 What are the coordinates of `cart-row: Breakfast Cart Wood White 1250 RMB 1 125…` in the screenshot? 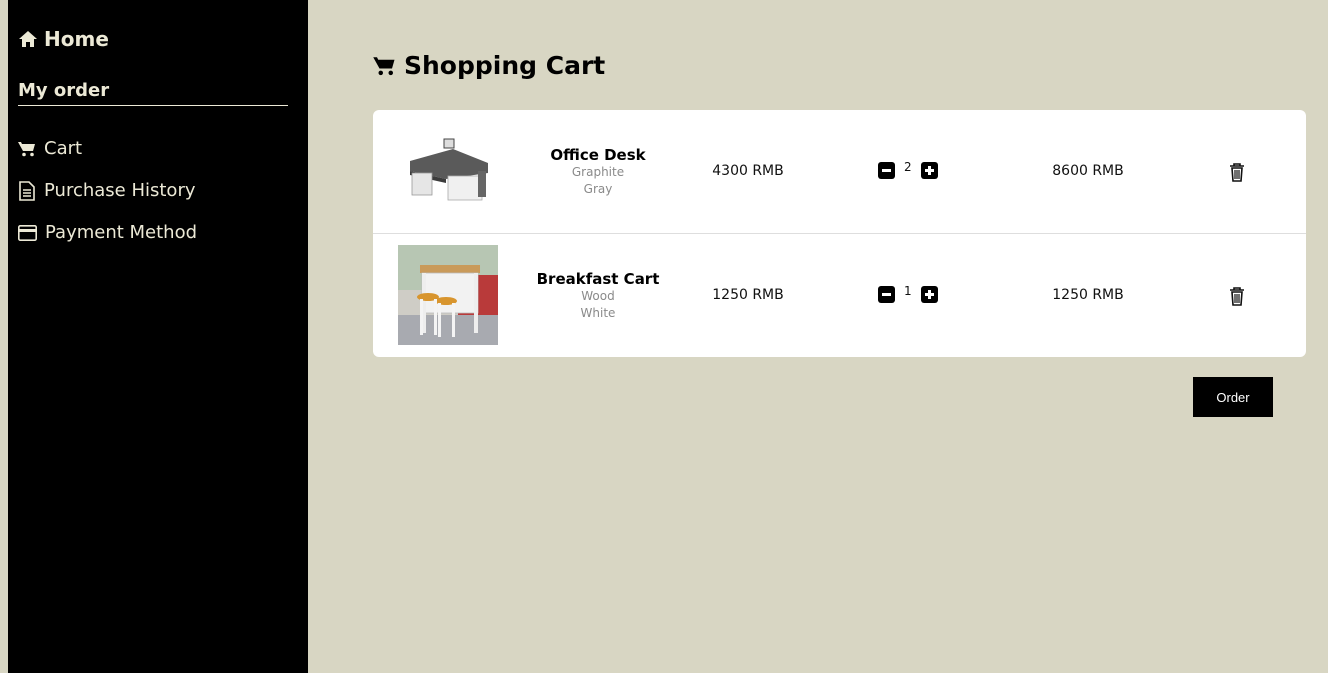 It's located at (839, 295).